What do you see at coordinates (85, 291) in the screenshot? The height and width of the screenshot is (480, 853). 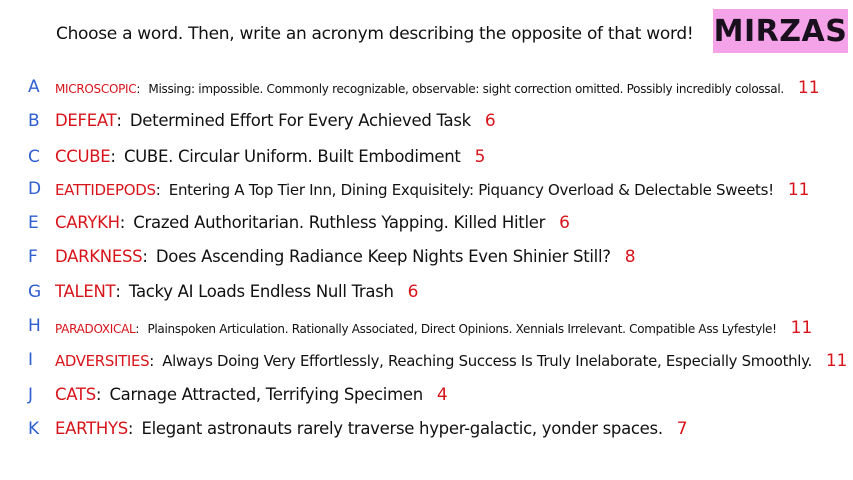 I see `row-word: TALENT` at bounding box center [85, 291].